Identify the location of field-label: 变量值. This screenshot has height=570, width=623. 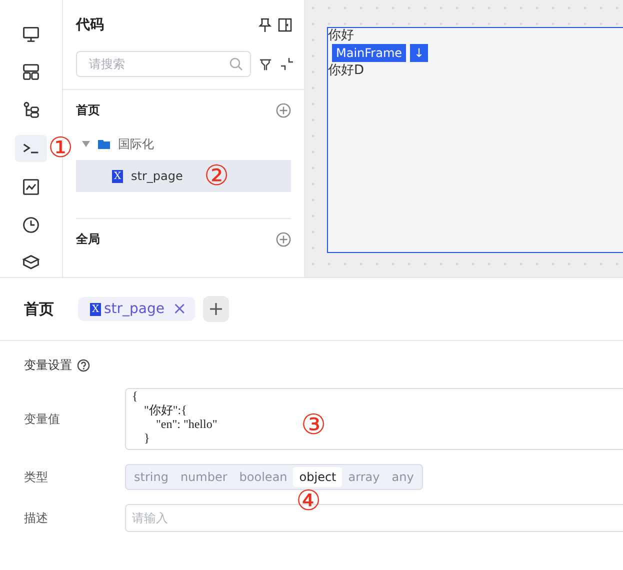
(42, 419).